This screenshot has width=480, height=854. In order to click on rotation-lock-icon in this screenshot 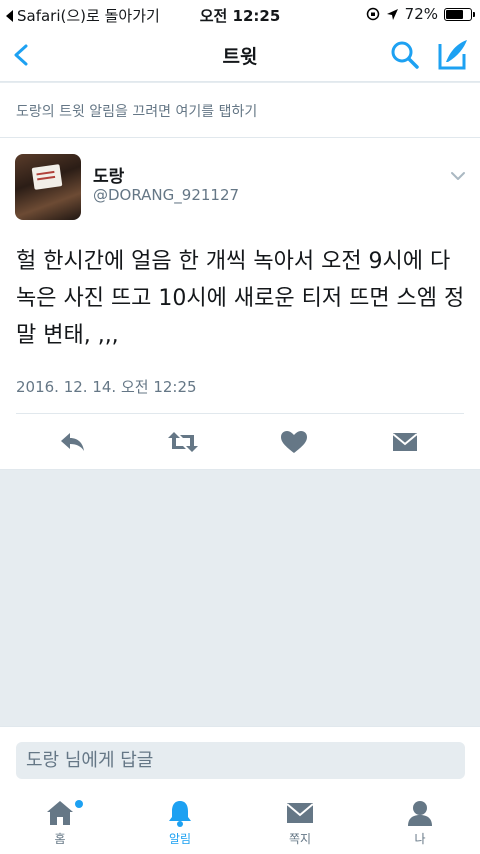, I will do `click(372, 14)`.